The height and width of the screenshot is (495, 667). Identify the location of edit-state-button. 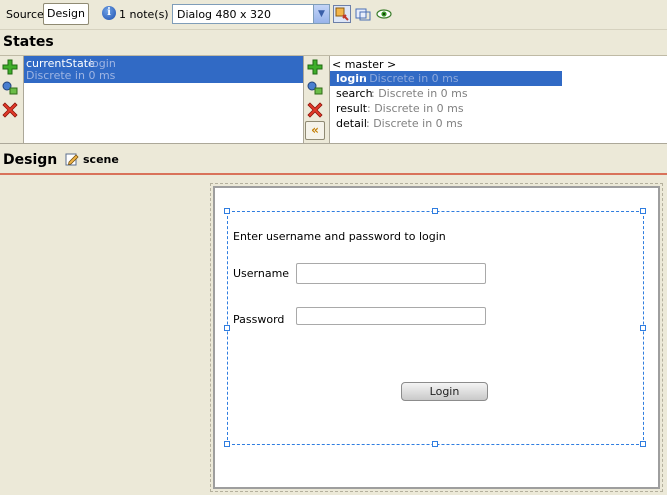
(10, 88).